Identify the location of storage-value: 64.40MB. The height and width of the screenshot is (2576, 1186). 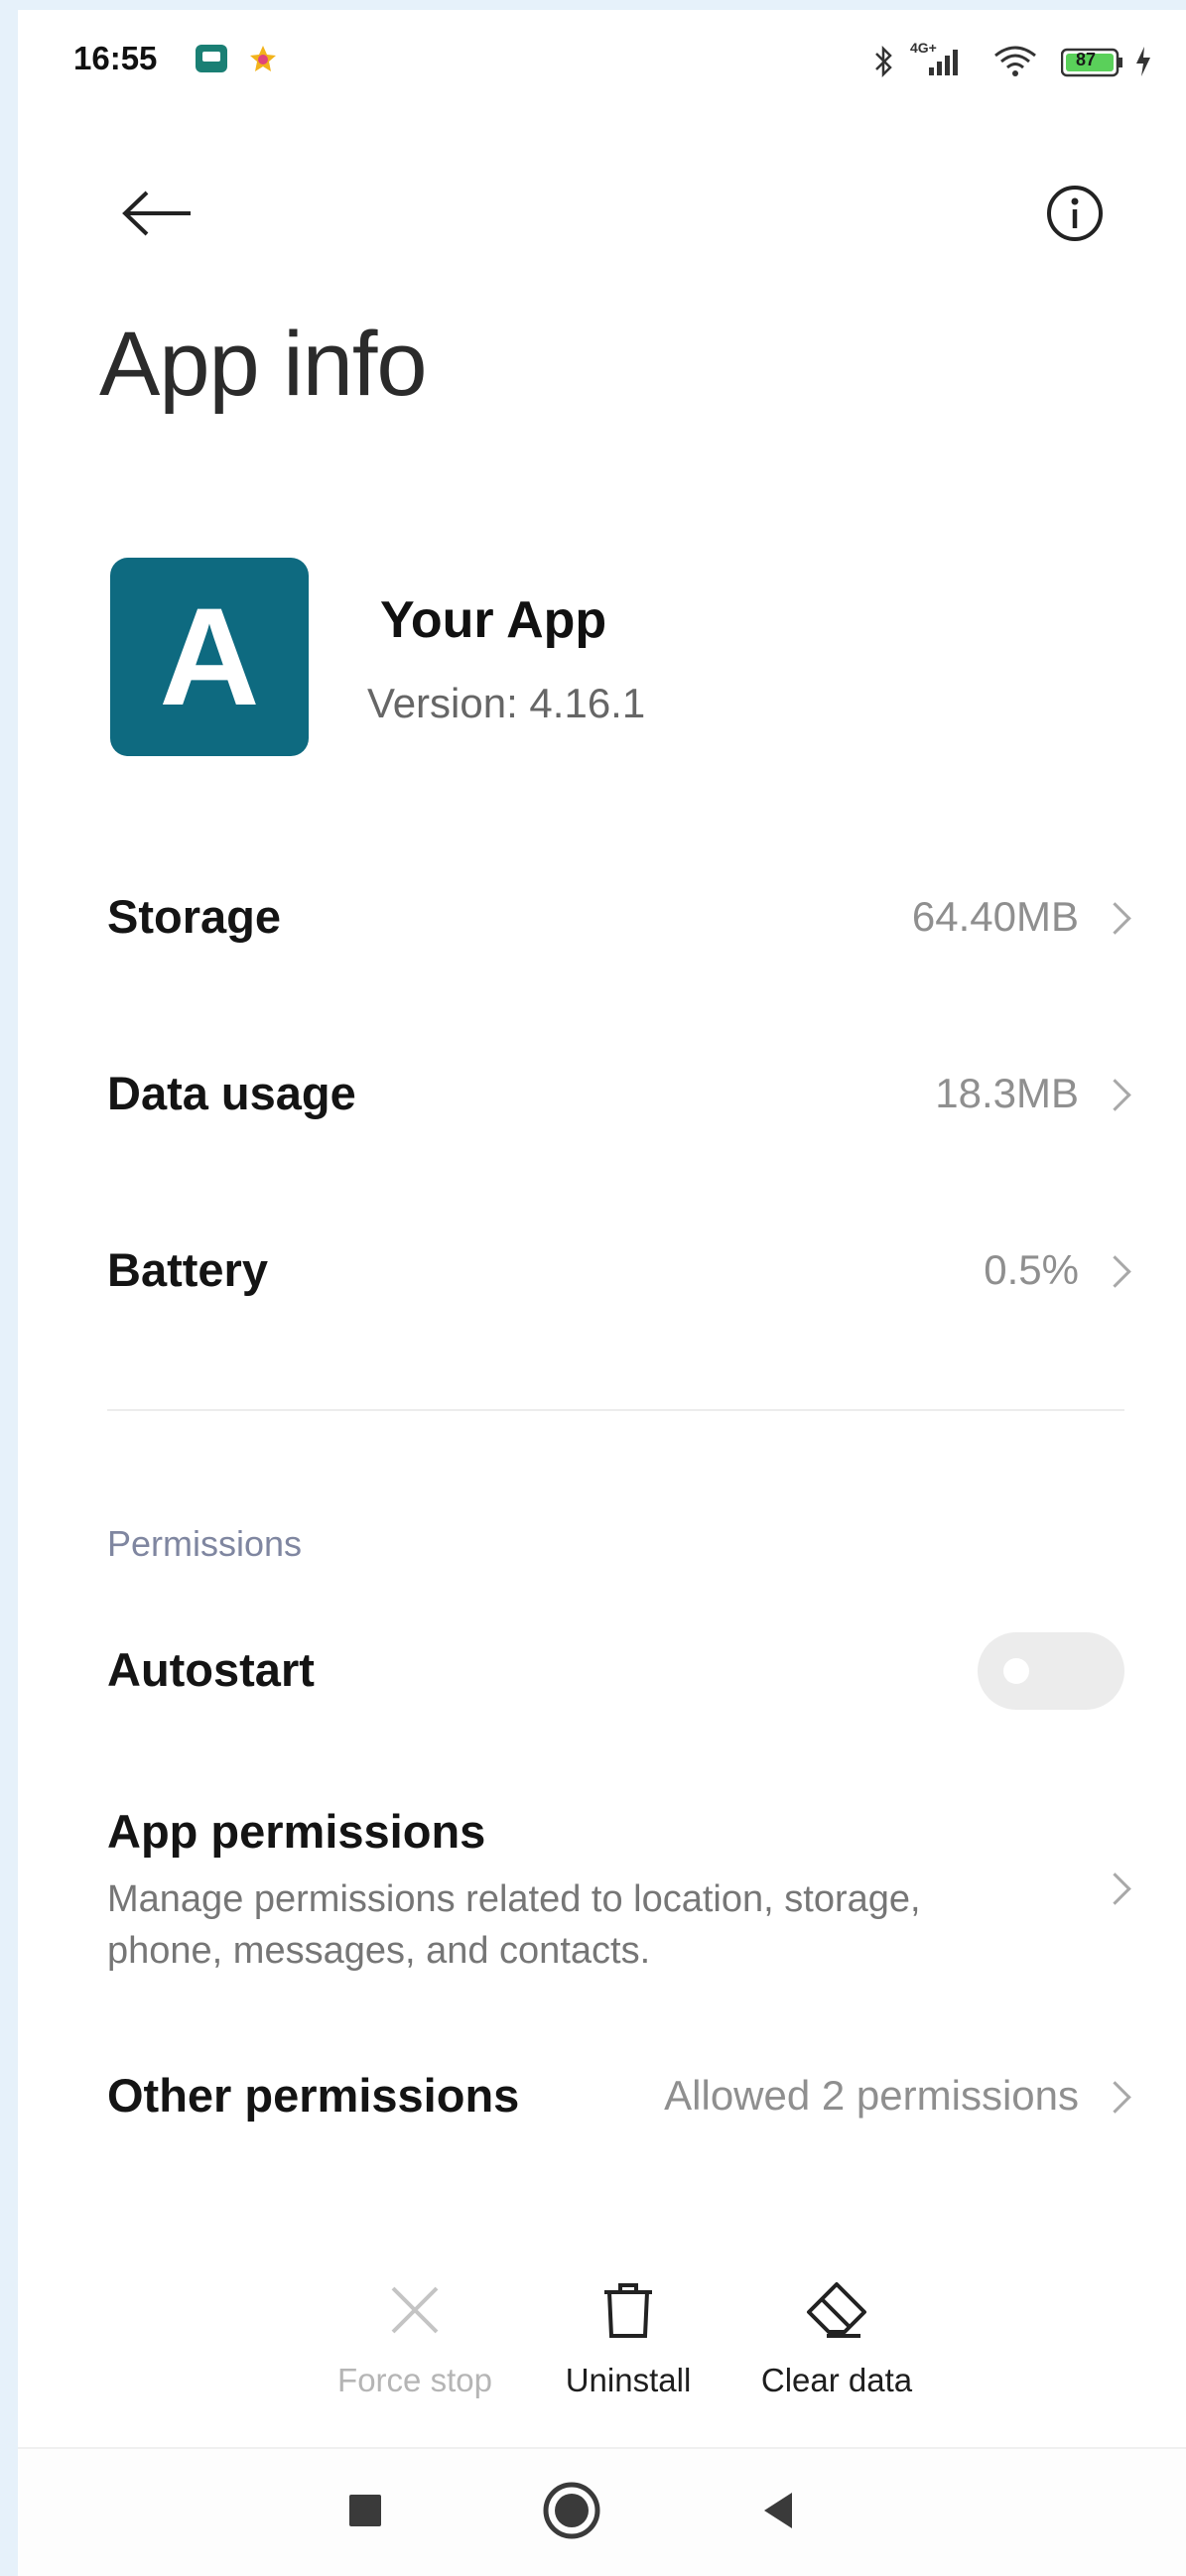
(995, 917).